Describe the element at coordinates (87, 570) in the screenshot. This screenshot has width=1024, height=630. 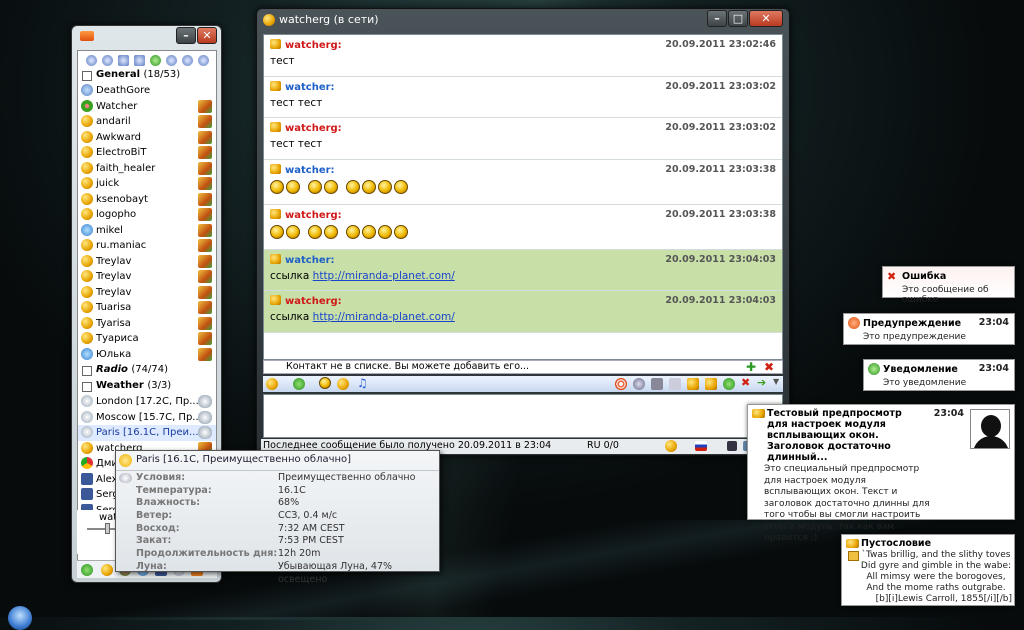
I see `status-menu-icon` at that location.